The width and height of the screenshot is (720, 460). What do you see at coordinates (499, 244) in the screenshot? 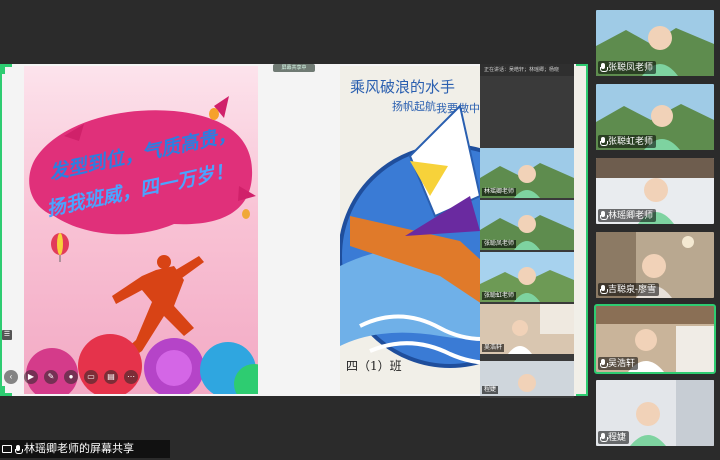
I see `float-tile-label: 张聪凤老师` at bounding box center [499, 244].